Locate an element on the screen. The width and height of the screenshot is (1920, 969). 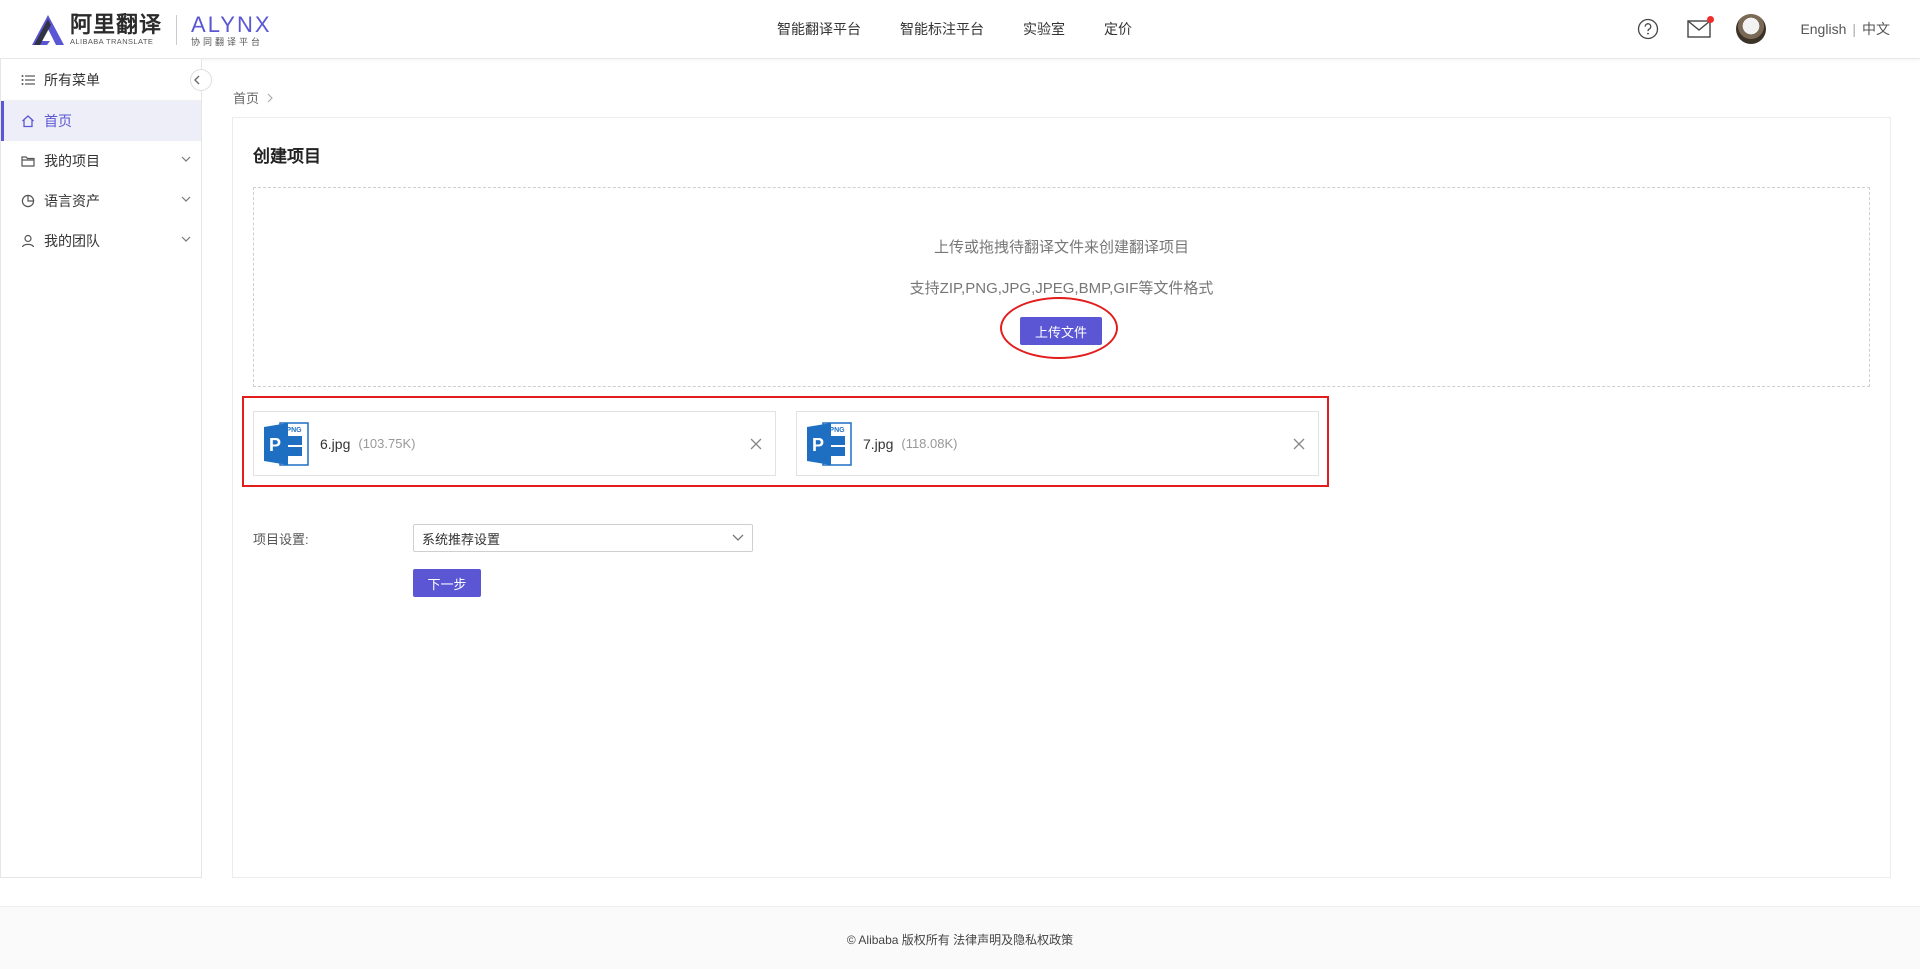
alynx-text: ALYNX is located at coordinates (231, 24).